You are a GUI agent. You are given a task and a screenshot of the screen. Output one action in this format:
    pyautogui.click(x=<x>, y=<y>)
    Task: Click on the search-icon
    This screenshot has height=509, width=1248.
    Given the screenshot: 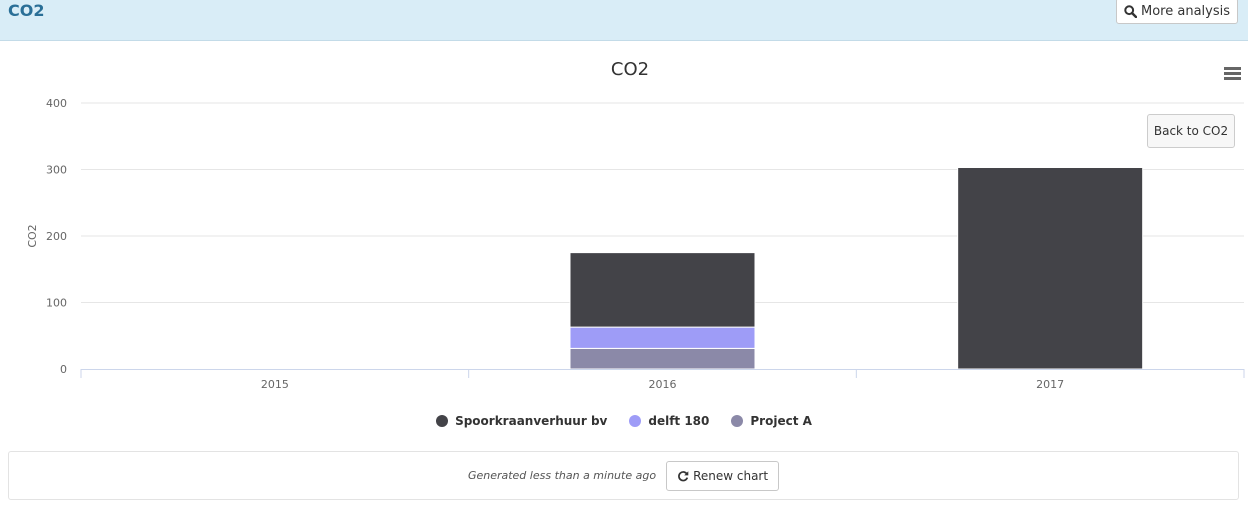 What is the action you would take?
    pyautogui.click(x=1130, y=11)
    